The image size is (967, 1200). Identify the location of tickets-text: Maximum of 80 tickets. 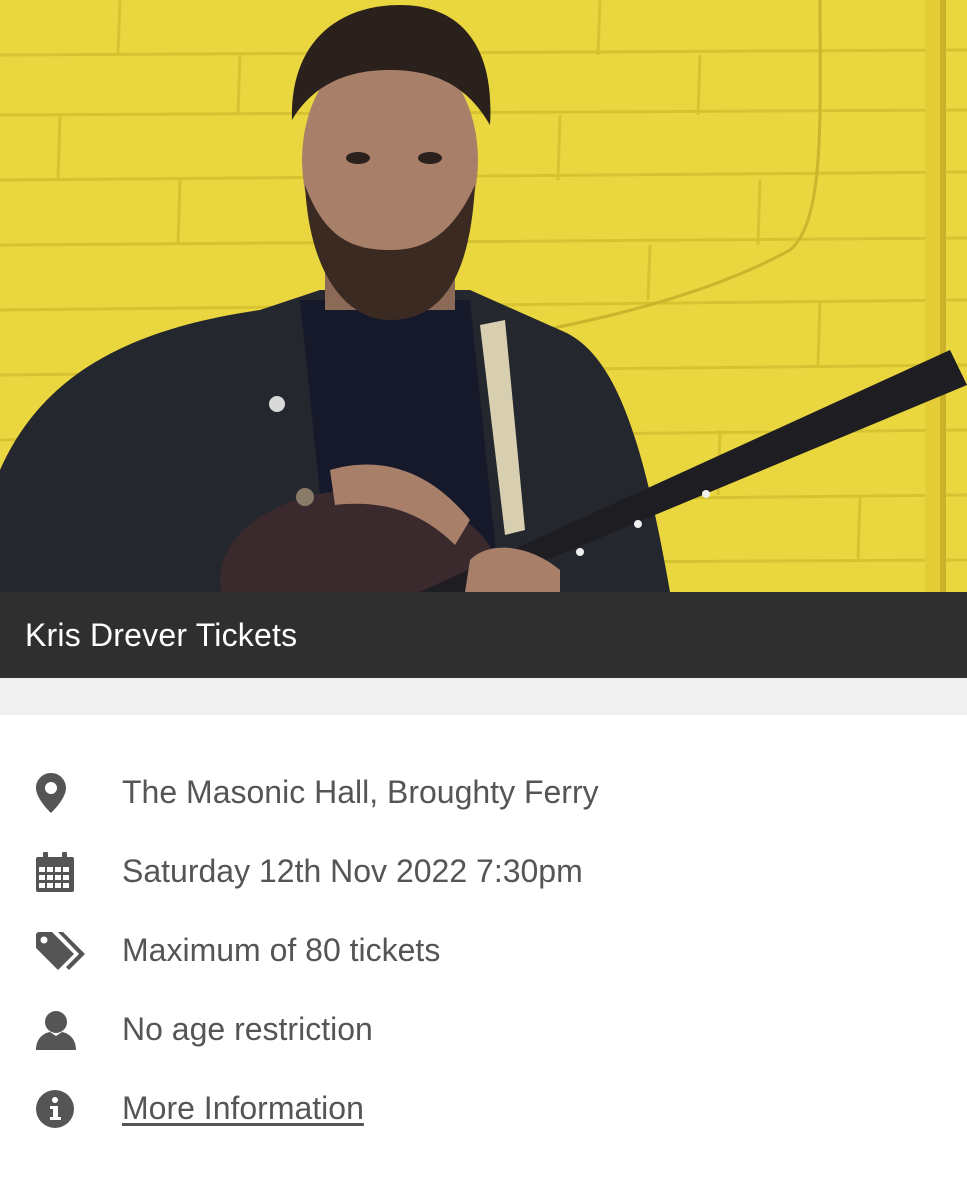
(281, 950).